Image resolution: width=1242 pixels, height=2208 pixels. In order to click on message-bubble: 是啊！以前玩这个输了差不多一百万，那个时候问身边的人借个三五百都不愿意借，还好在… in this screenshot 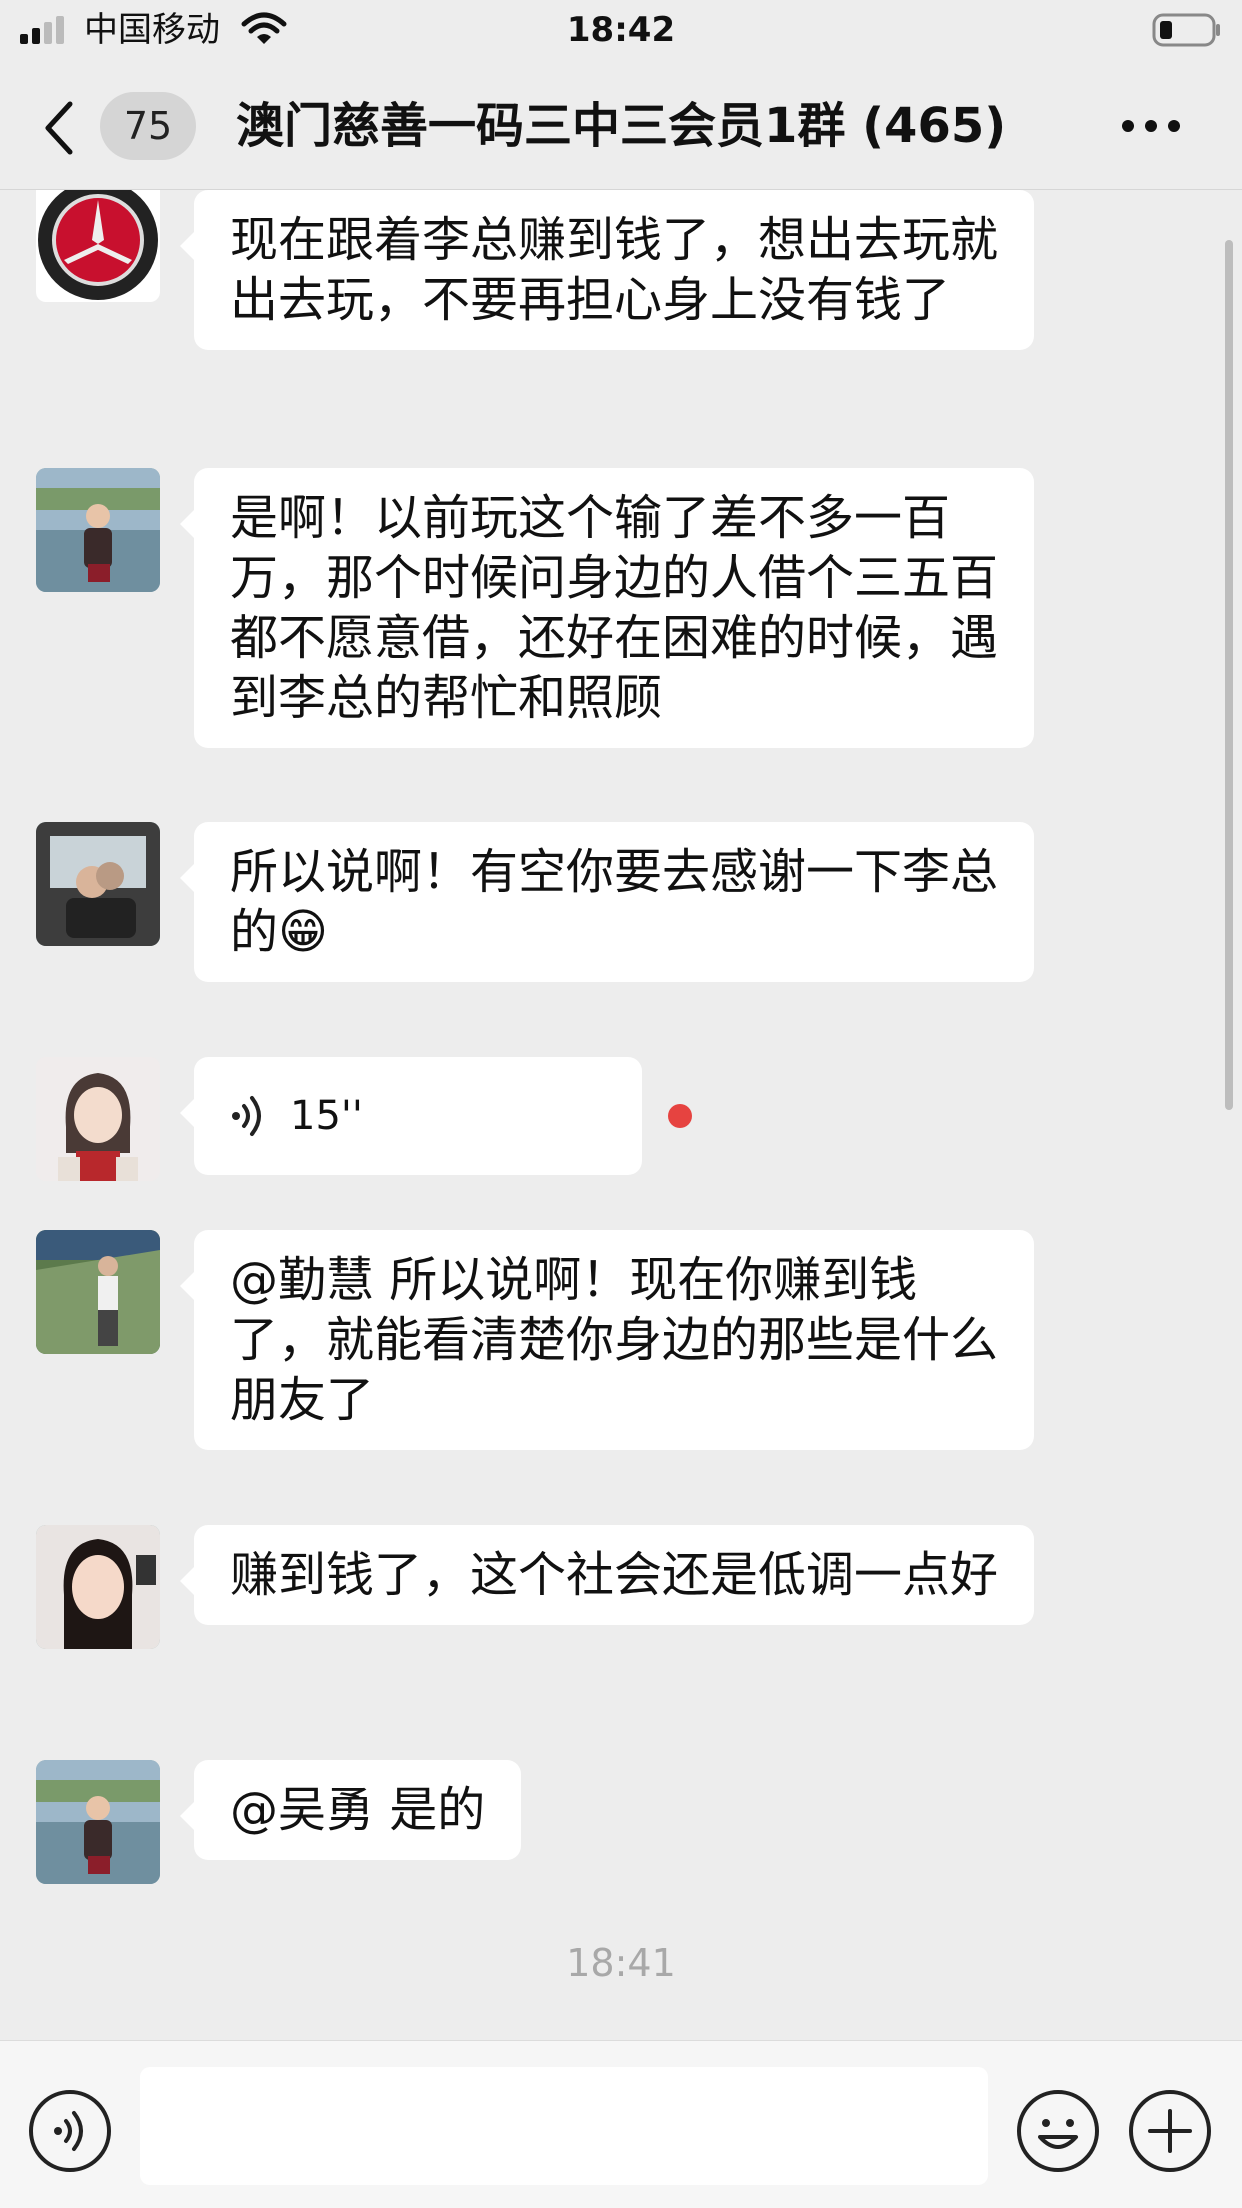, I will do `click(607, 608)`.